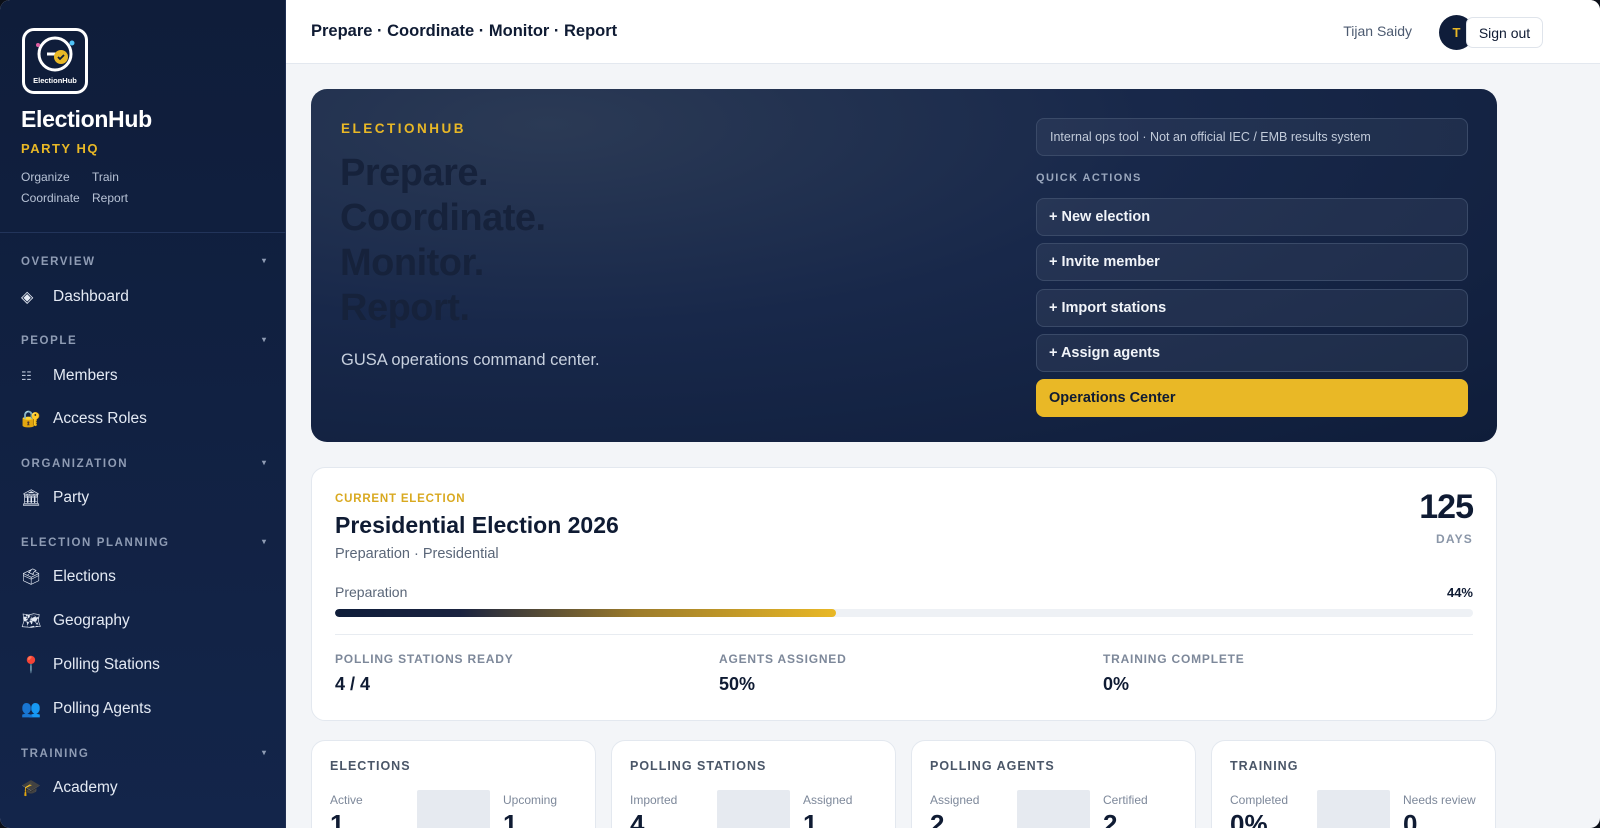 This screenshot has width=1600, height=828. I want to click on quick-actions-label: QUICK ACTIONS, so click(1089, 178).